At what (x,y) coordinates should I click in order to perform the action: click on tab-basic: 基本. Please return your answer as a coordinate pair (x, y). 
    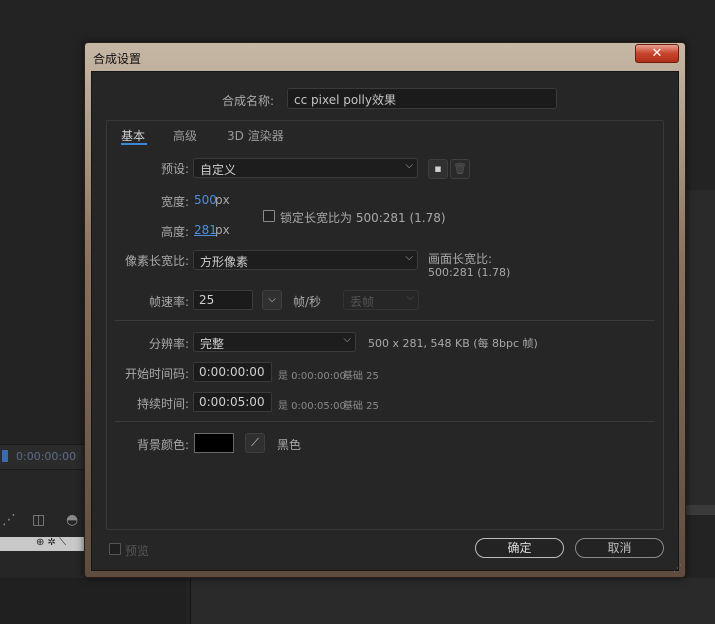
    Looking at the image, I should click on (133, 135).